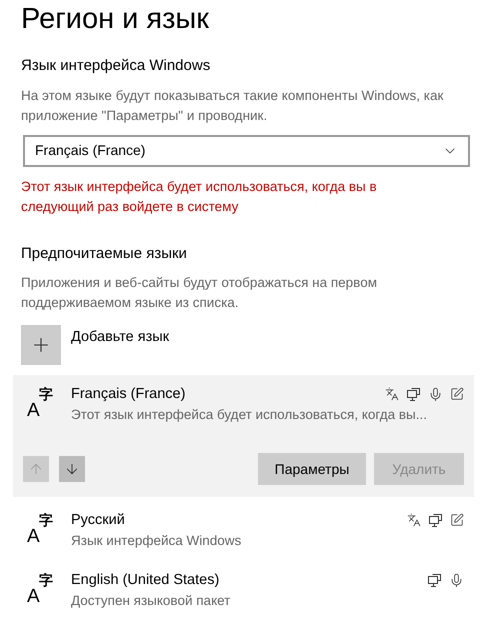  What do you see at coordinates (246, 150) in the screenshot?
I see `language-dropdown: Français (France)` at bounding box center [246, 150].